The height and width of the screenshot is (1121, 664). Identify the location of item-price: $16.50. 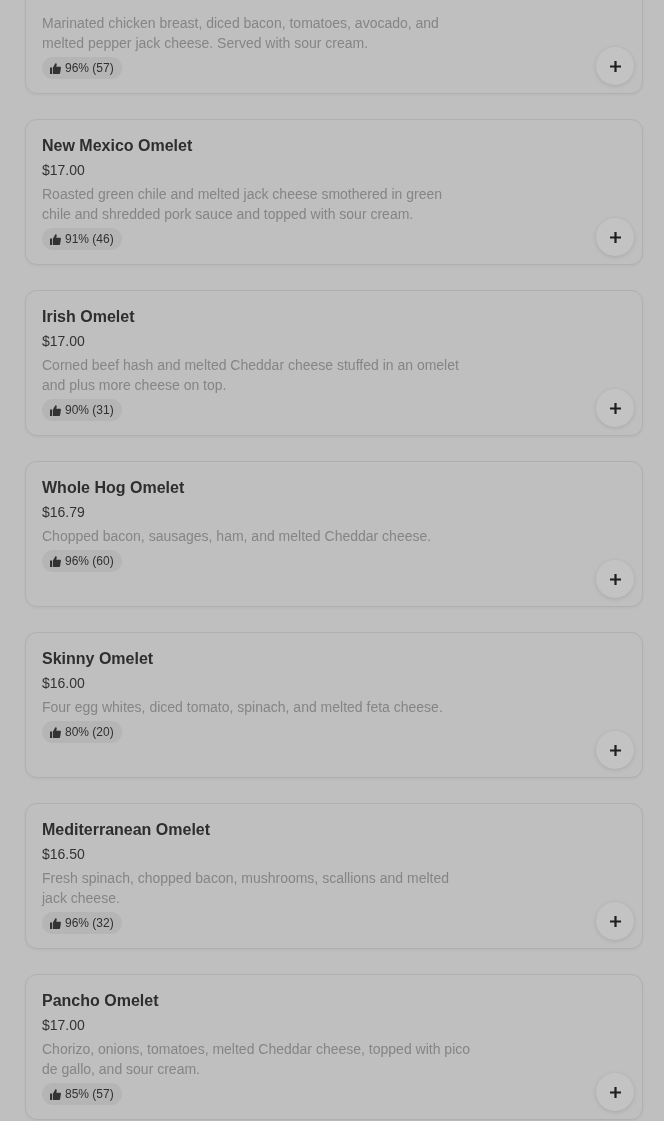
(63, 854).